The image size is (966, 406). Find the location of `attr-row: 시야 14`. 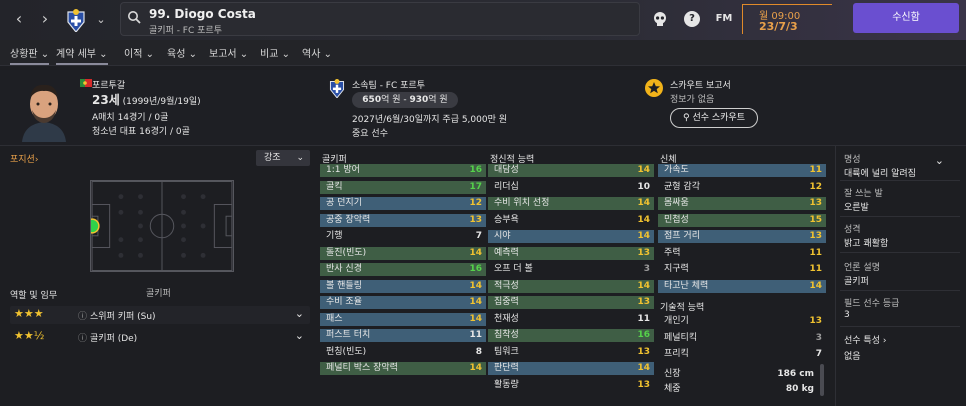

attr-row: 시야 14 is located at coordinates (571, 236).